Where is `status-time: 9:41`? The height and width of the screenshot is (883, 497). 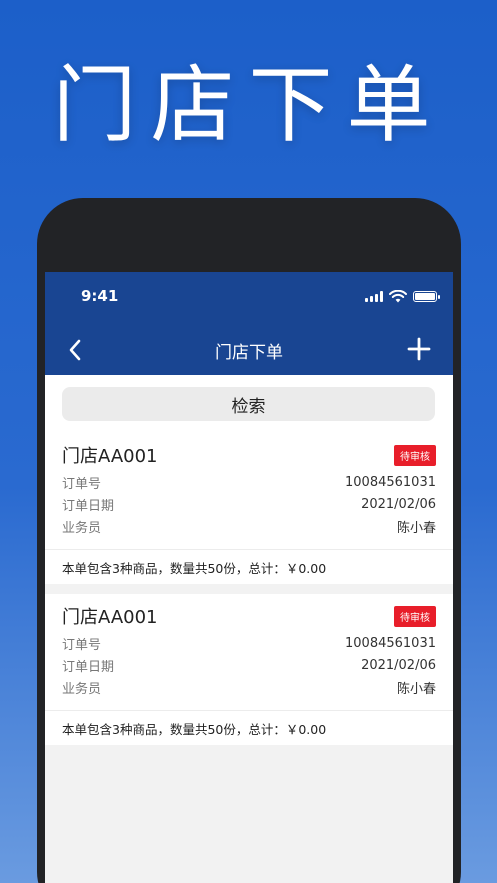
status-time: 9:41 is located at coordinates (100, 296).